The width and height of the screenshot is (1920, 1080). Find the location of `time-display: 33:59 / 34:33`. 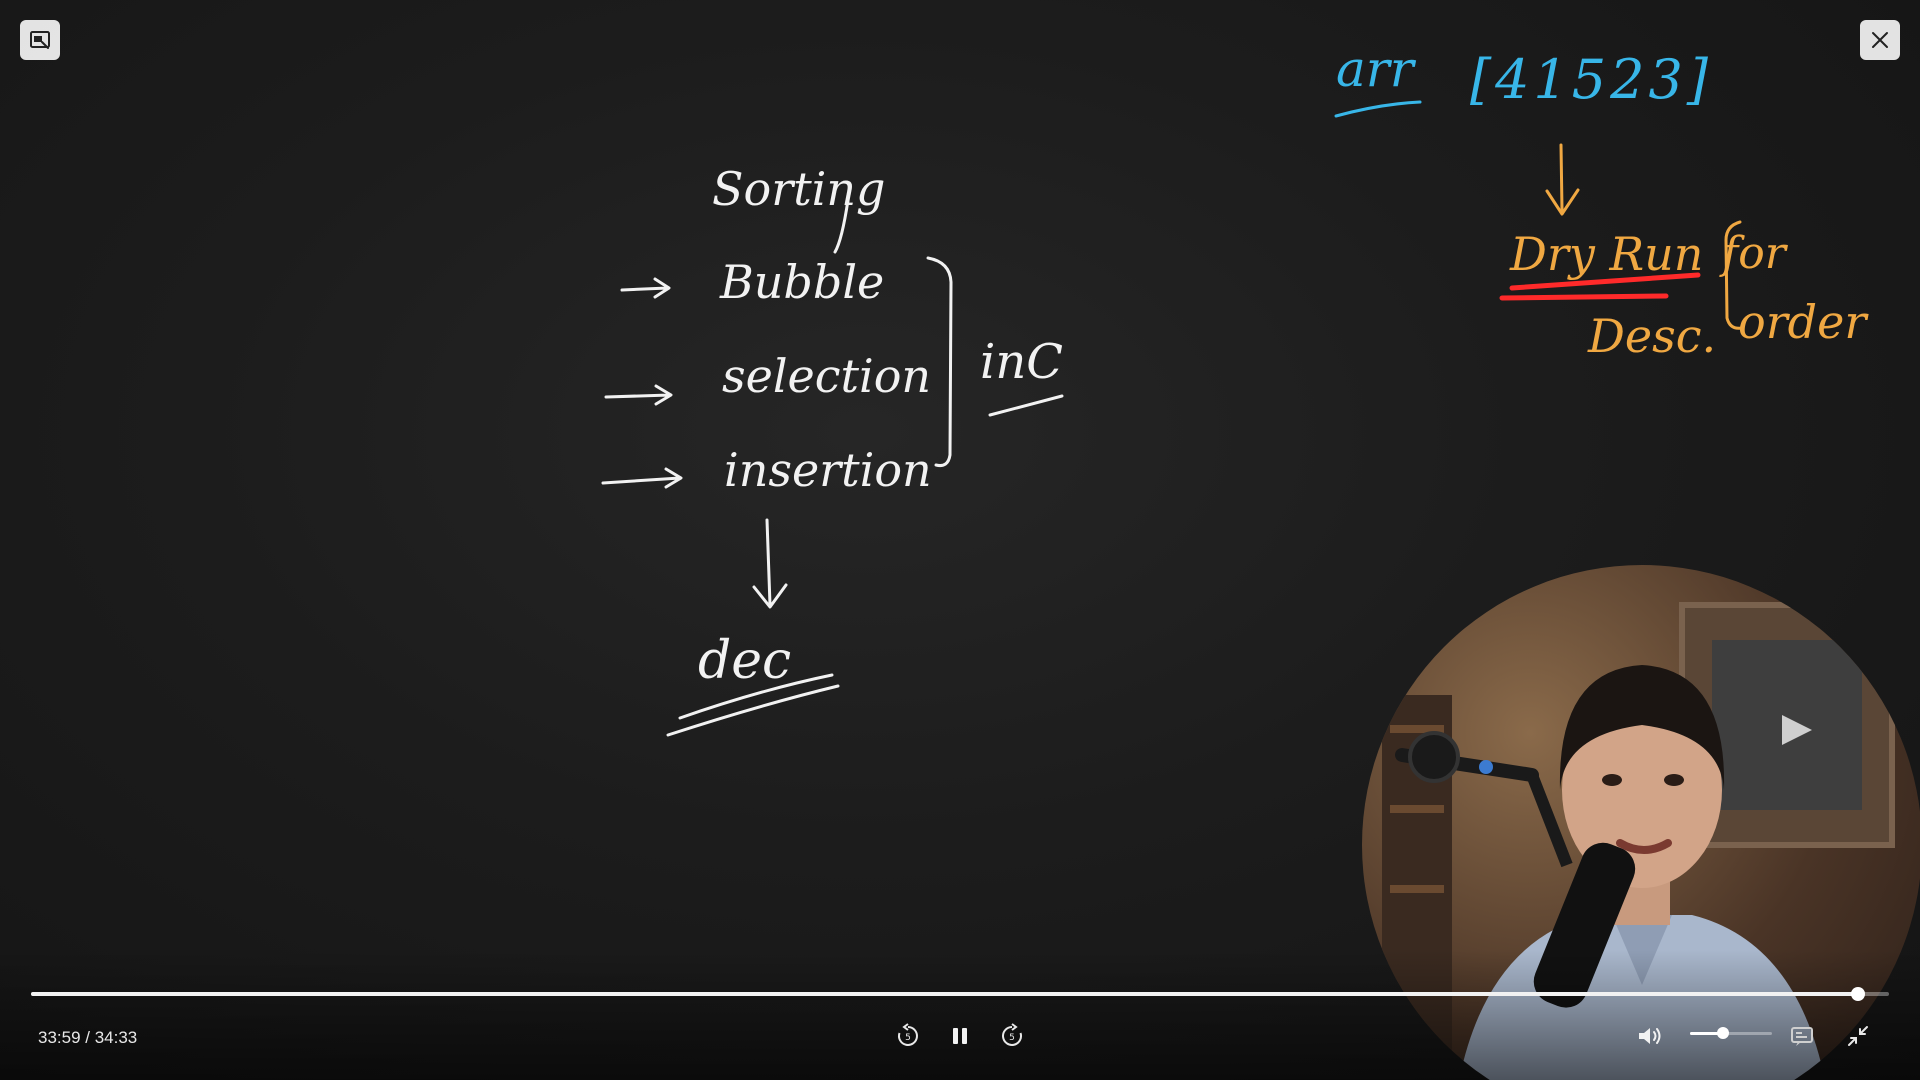

time-display: 33:59 / 34:33 is located at coordinates (87, 1038).